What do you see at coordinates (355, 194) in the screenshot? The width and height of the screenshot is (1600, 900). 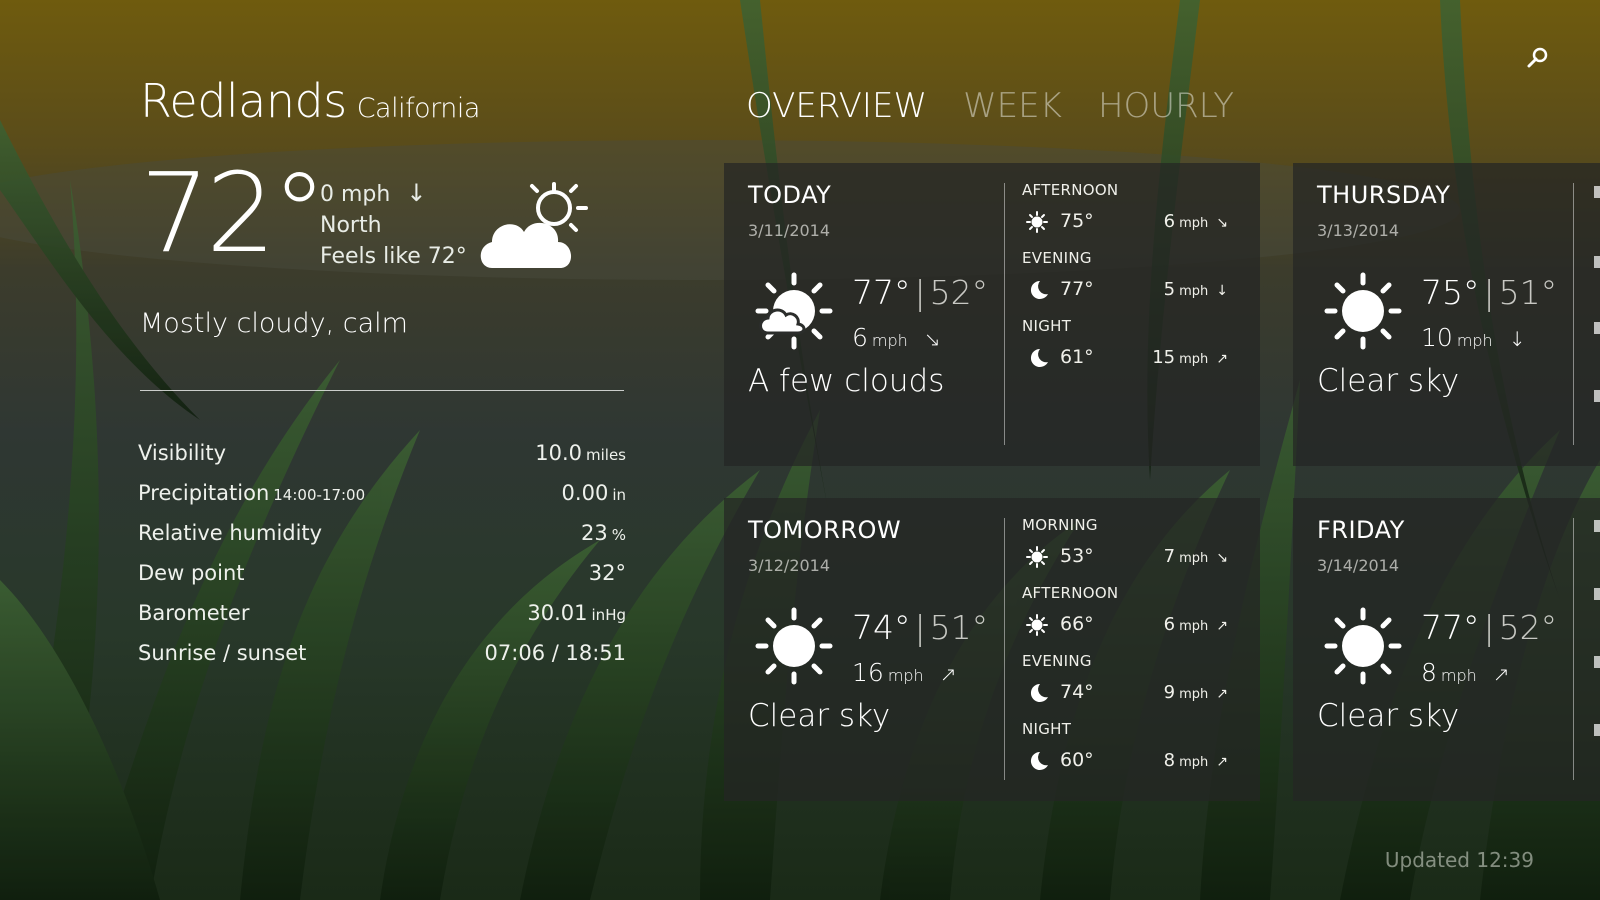 I see `current-wind-speed: 0 mph` at bounding box center [355, 194].